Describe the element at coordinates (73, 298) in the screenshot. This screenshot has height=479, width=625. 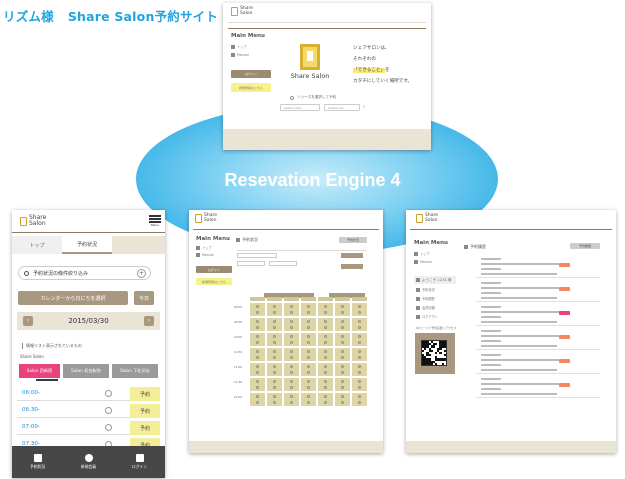
I see `calendar-select-button: カレンダーから日にちを選択` at that location.